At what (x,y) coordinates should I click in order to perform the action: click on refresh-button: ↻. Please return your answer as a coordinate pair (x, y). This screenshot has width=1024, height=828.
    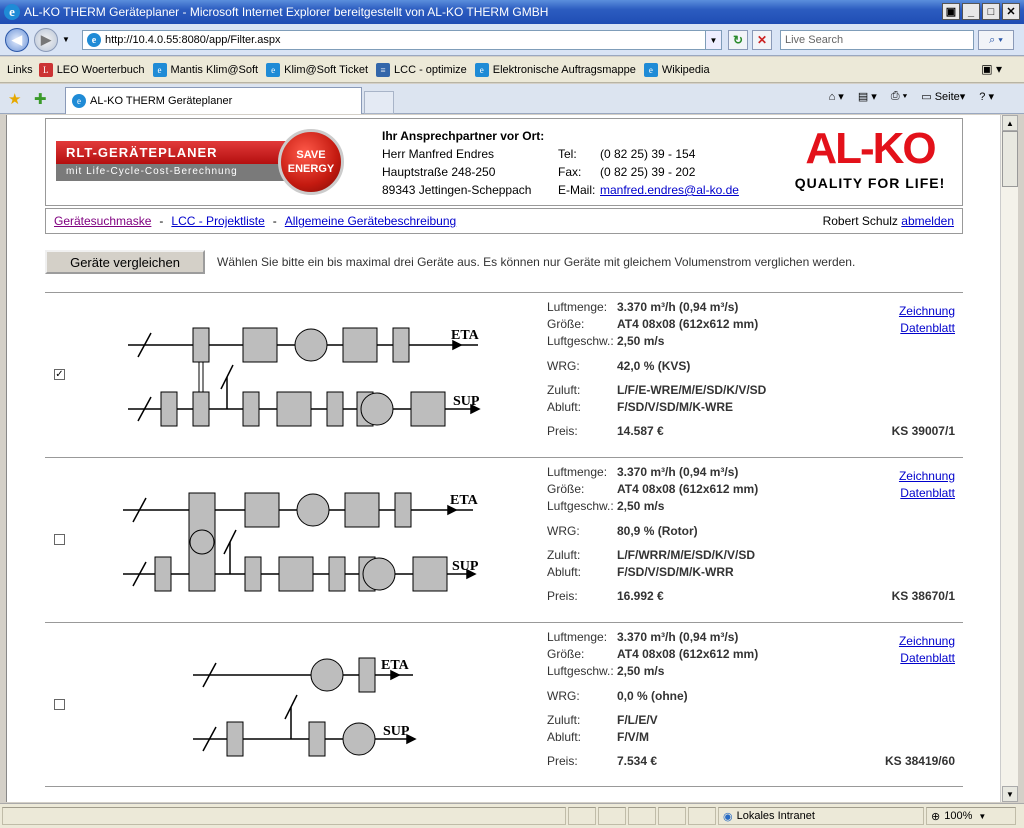
    Looking at the image, I should click on (738, 40).